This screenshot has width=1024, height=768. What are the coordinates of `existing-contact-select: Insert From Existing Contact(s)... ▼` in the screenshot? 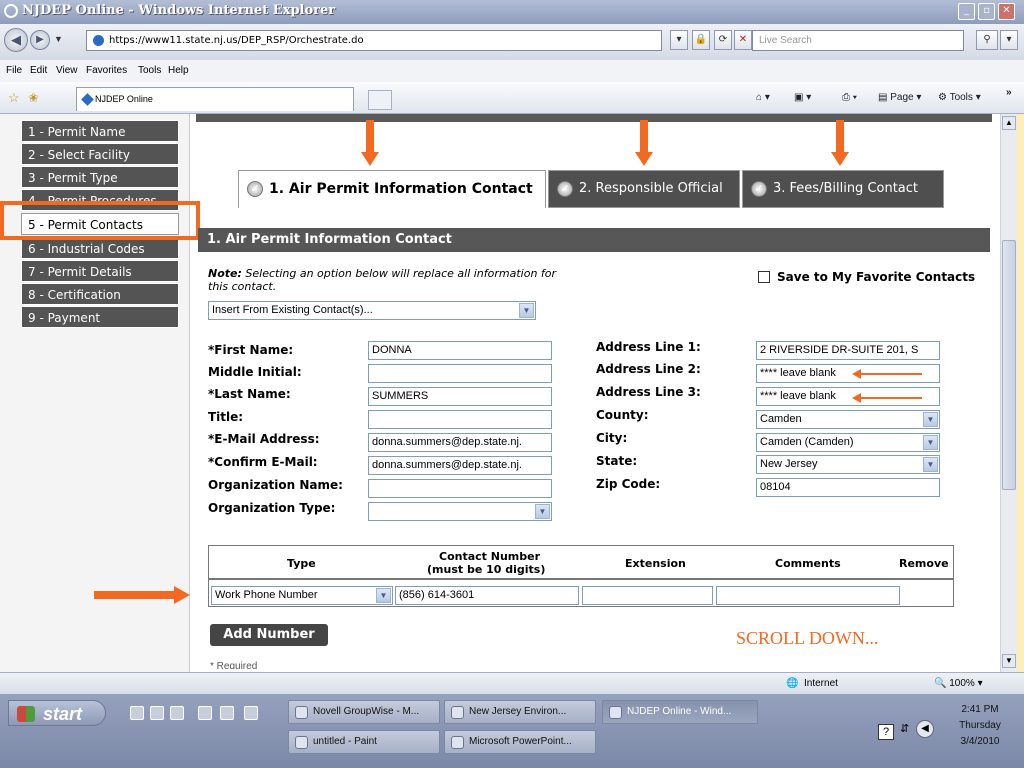 It's located at (372, 310).